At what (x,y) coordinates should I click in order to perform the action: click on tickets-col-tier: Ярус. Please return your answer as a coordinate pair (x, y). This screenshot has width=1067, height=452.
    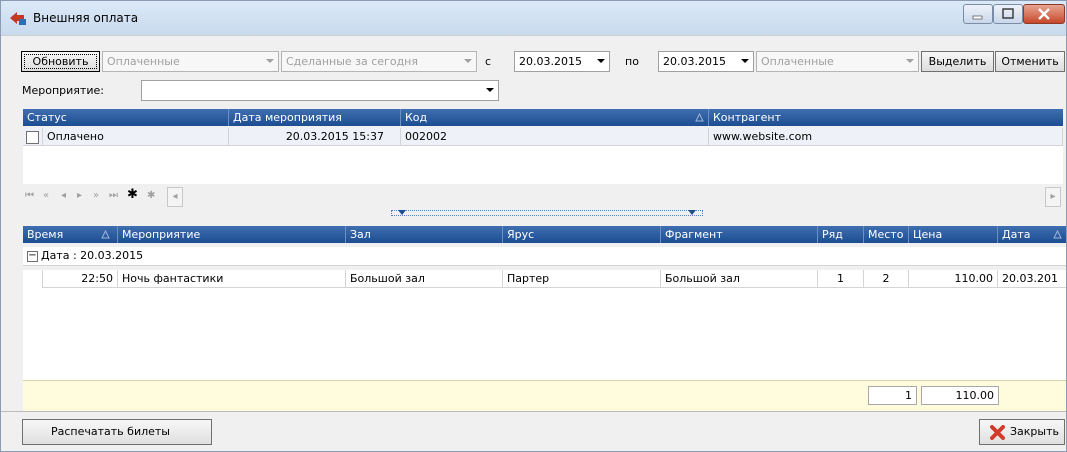
    Looking at the image, I should click on (582, 234).